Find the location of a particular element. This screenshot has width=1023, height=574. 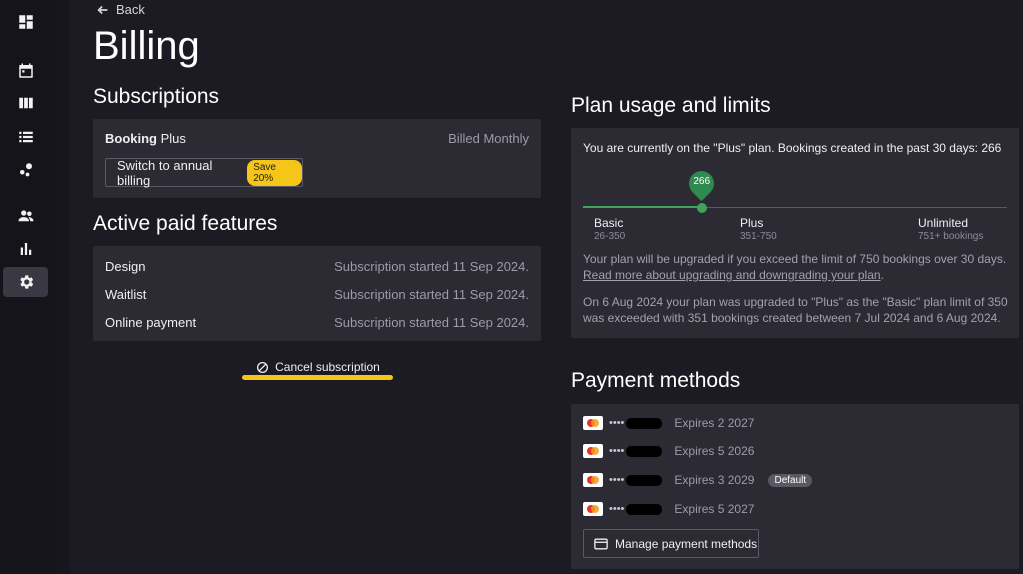

cancel-subscription-label: Cancel subscription is located at coordinates (327, 367).